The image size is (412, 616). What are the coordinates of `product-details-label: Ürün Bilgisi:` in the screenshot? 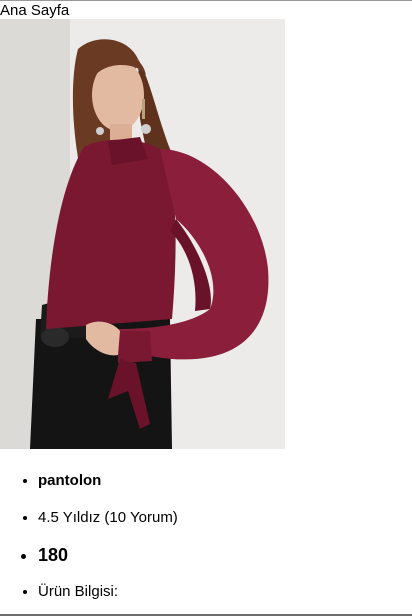 It's located at (225, 592).